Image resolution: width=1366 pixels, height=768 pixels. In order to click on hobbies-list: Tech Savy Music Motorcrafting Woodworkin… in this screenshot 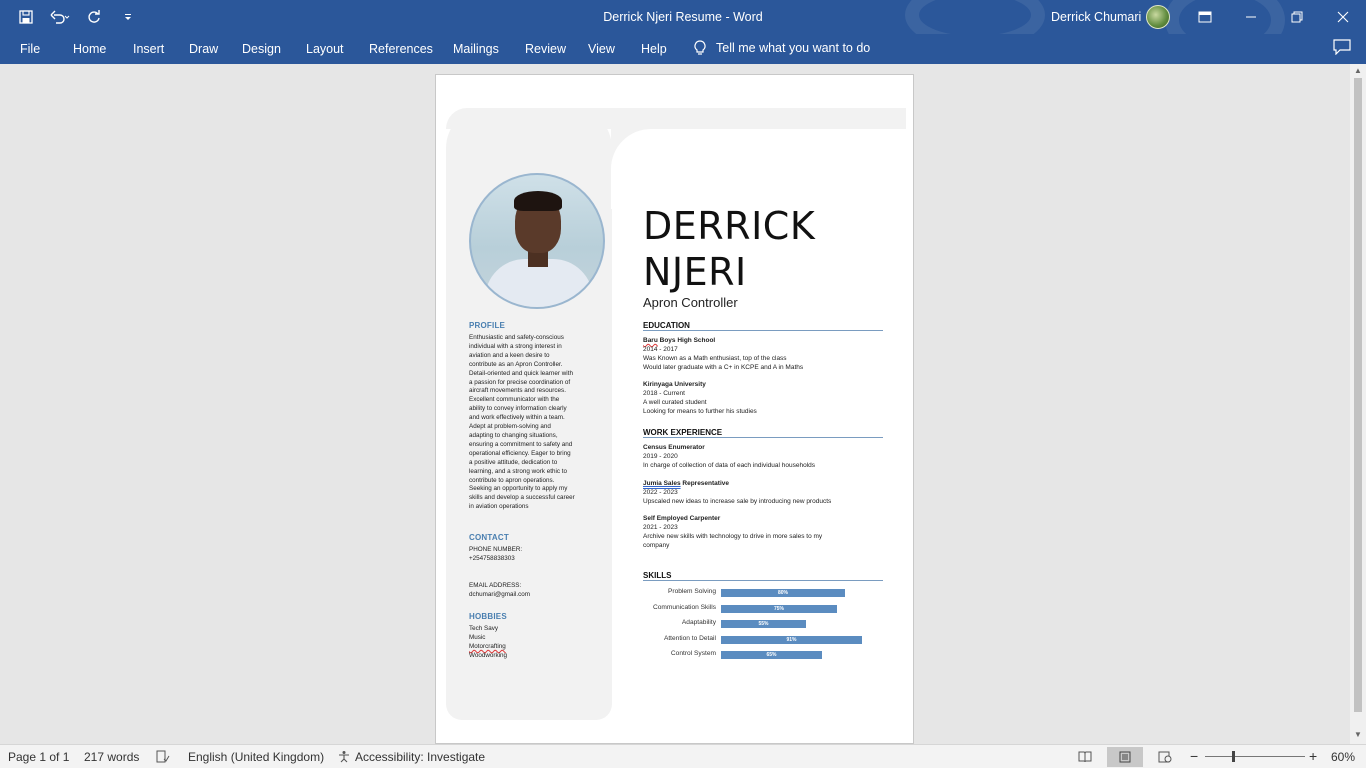, I will do `click(488, 643)`.